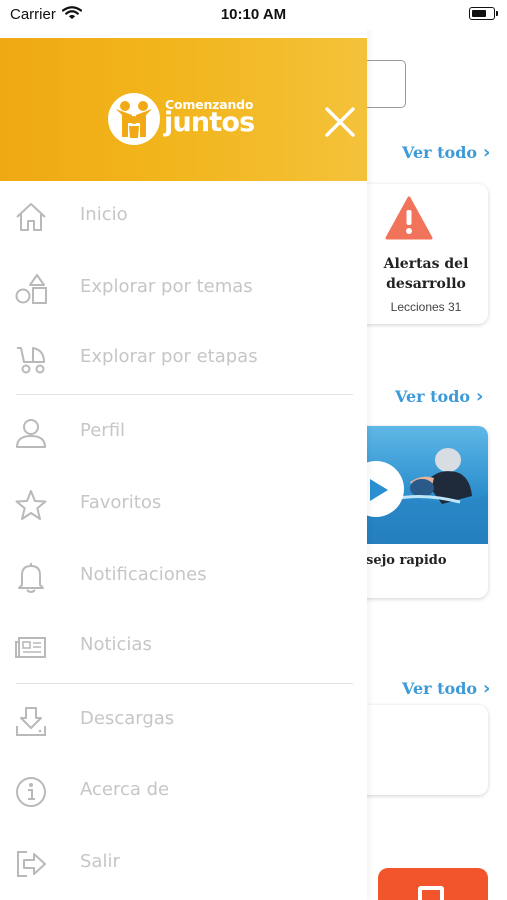 This screenshot has height=900, width=507. I want to click on card-title: Alertas del desarrollo, so click(426, 274).